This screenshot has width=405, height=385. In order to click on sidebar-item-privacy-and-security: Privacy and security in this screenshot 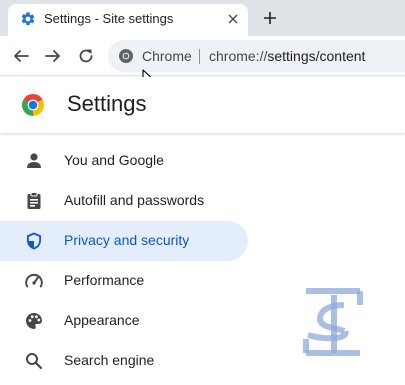, I will do `click(124, 241)`.